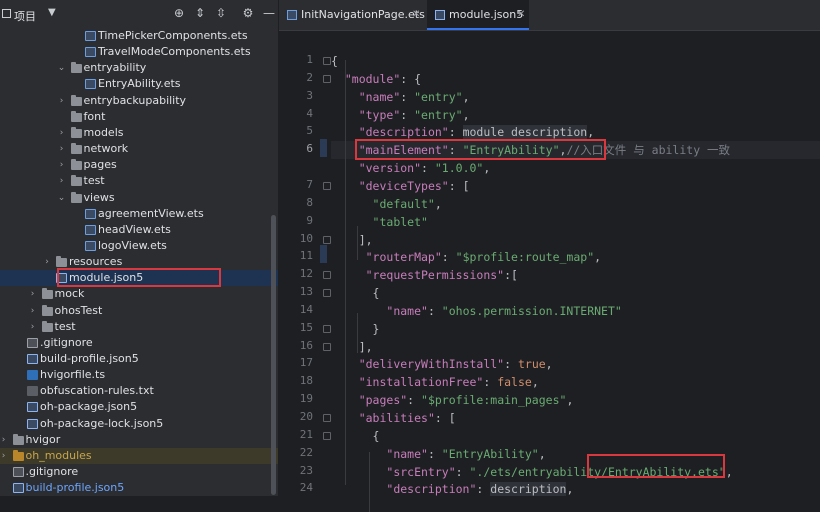 This screenshot has height=512, width=820. I want to click on tree-item: › ohosTest, so click(139, 311).